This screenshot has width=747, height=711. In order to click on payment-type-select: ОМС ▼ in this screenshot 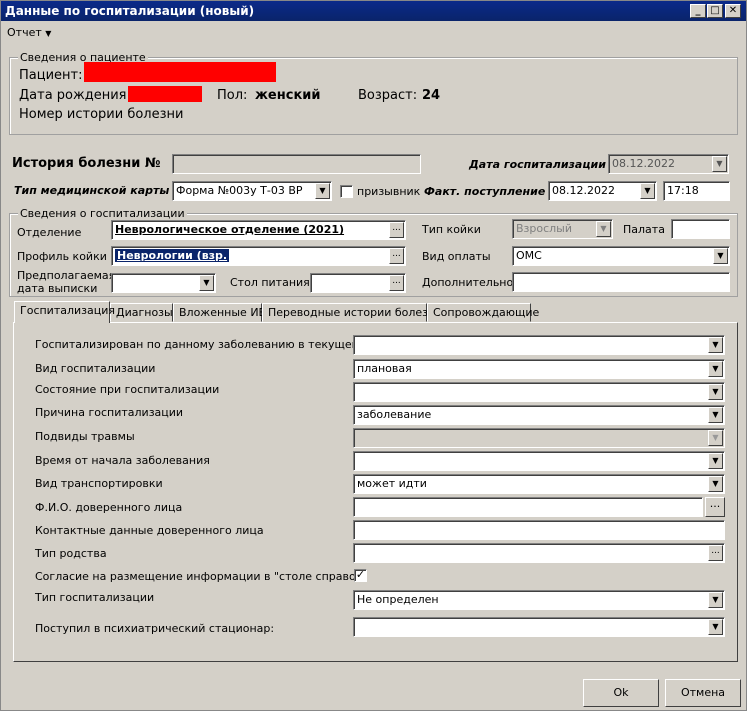, I will do `click(621, 256)`.